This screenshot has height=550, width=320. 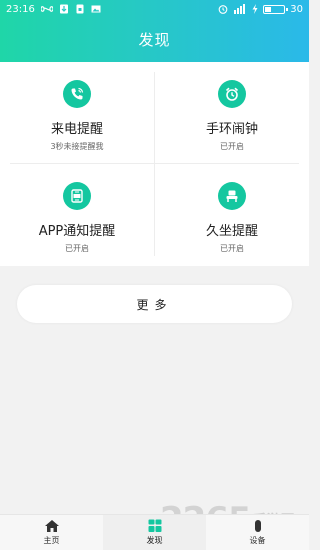 What do you see at coordinates (232, 196) in the screenshot?
I see `sedentary-seat-icon` at bounding box center [232, 196].